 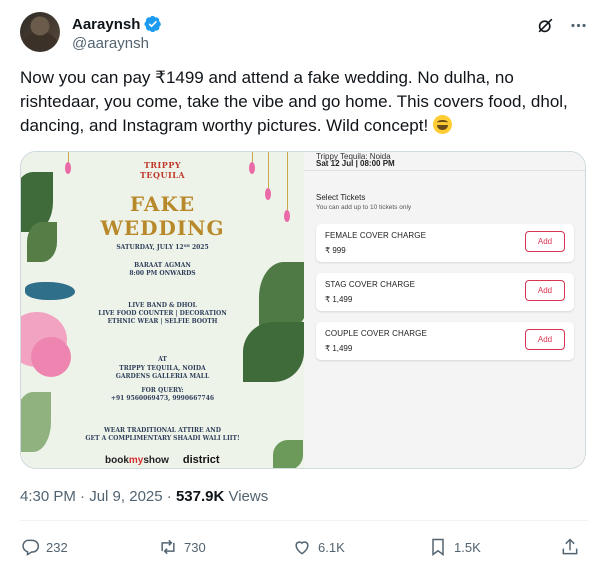 I want to click on repost-count: 730, so click(x=195, y=547).